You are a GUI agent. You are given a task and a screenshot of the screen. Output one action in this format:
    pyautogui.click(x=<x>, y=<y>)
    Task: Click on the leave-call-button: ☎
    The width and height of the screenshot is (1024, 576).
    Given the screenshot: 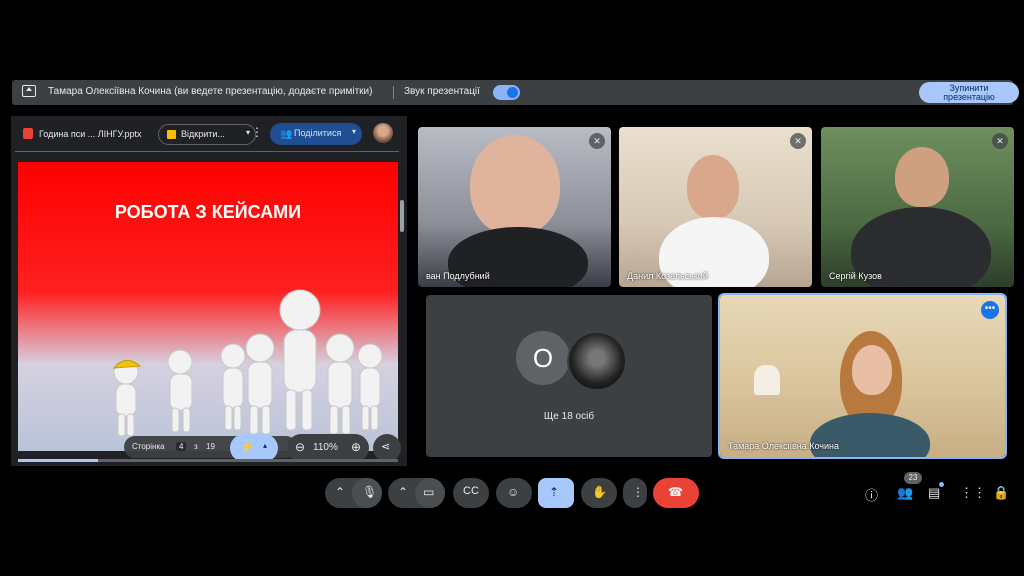 What is the action you would take?
    pyautogui.click(x=676, y=493)
    